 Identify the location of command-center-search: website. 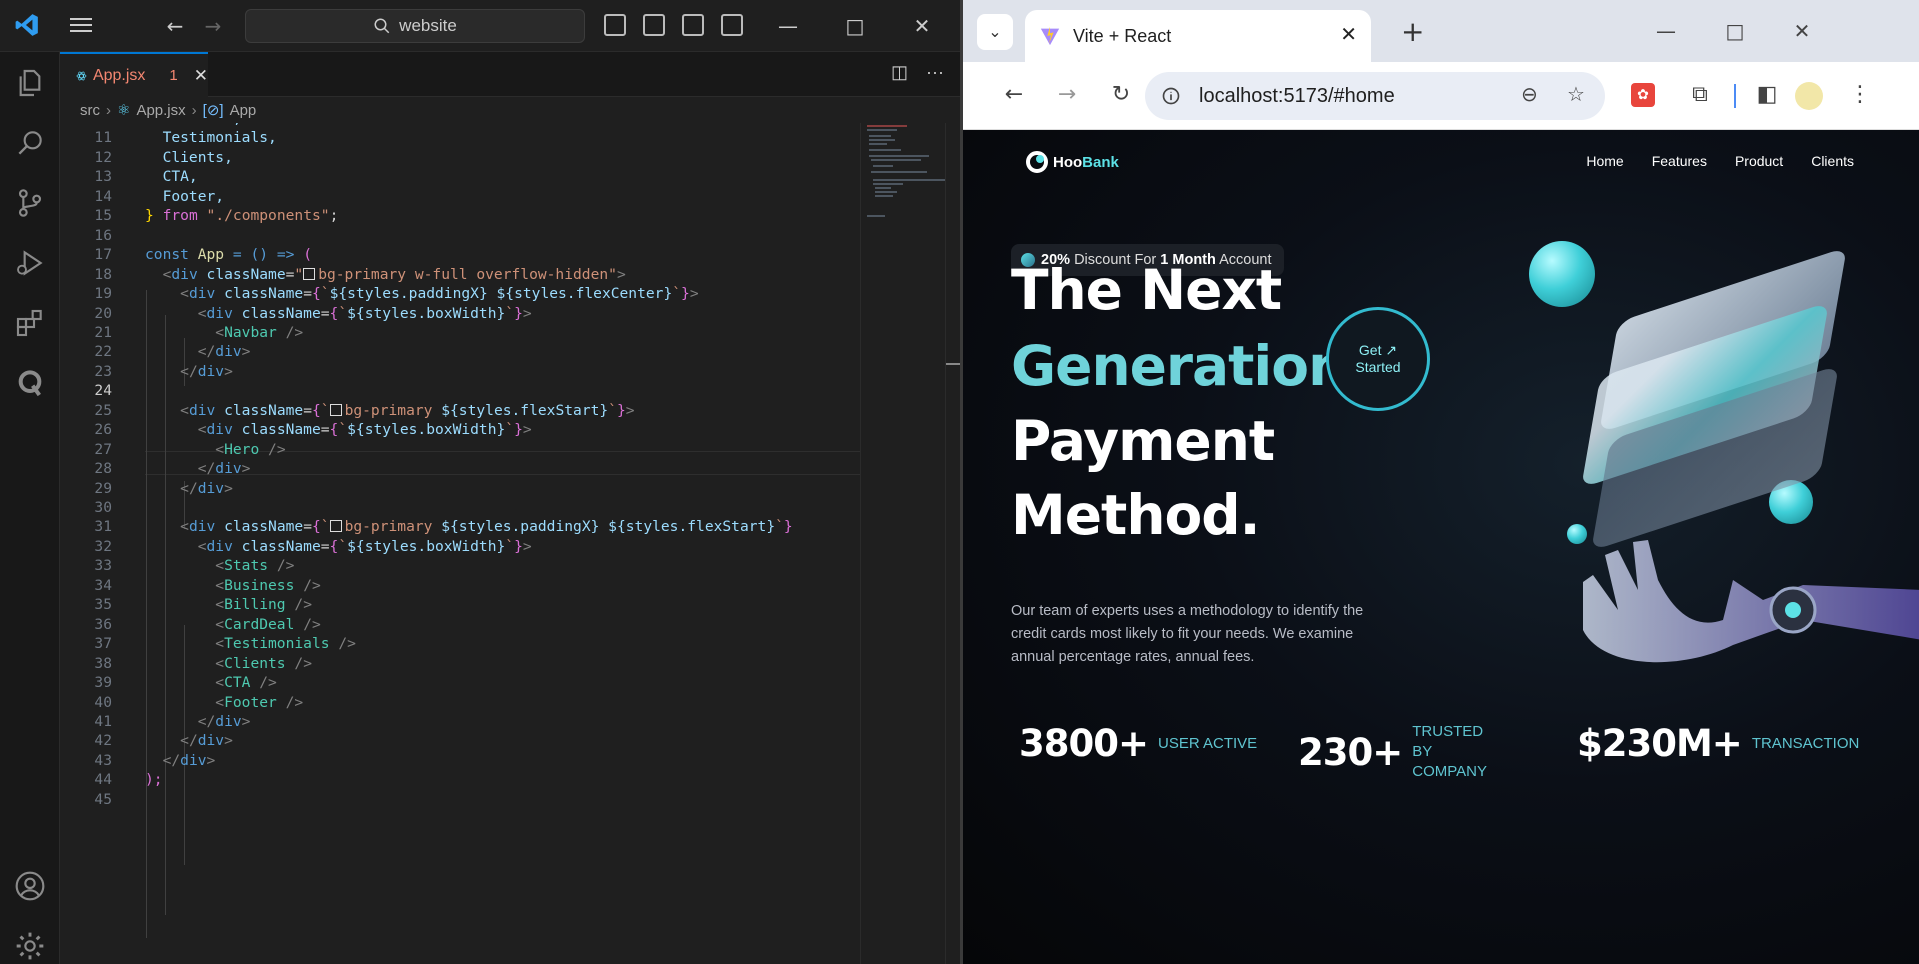
(415, 26).